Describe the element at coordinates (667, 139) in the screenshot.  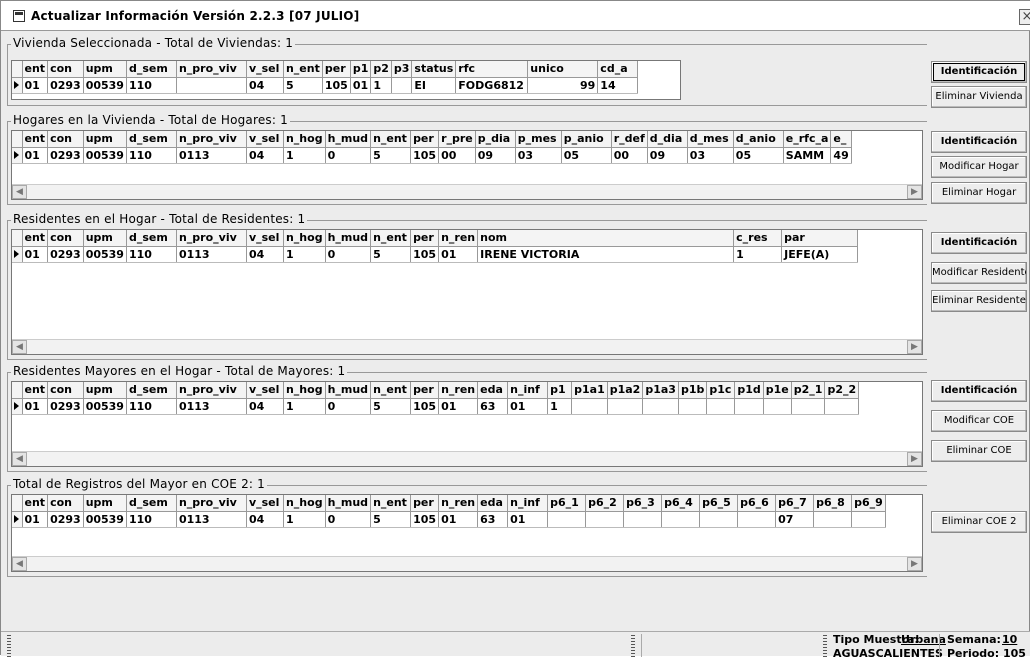
I see `column-header-d-dia: d_dia` at that location.